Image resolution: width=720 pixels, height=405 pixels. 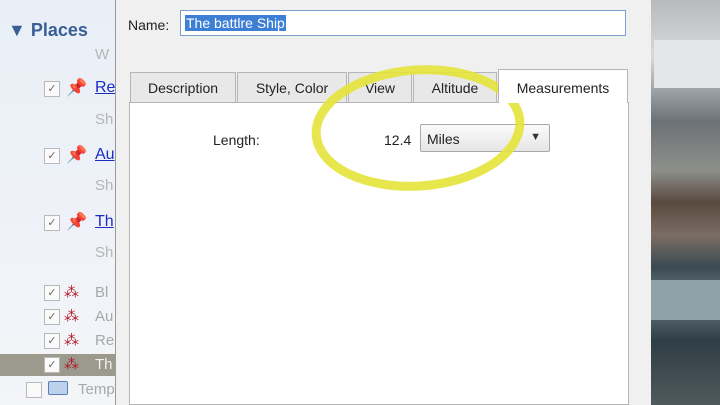 What do you see at coordinates (149, 25) in the screenshot?
I see `name-label: Name:` at bounding box center [149, 25].